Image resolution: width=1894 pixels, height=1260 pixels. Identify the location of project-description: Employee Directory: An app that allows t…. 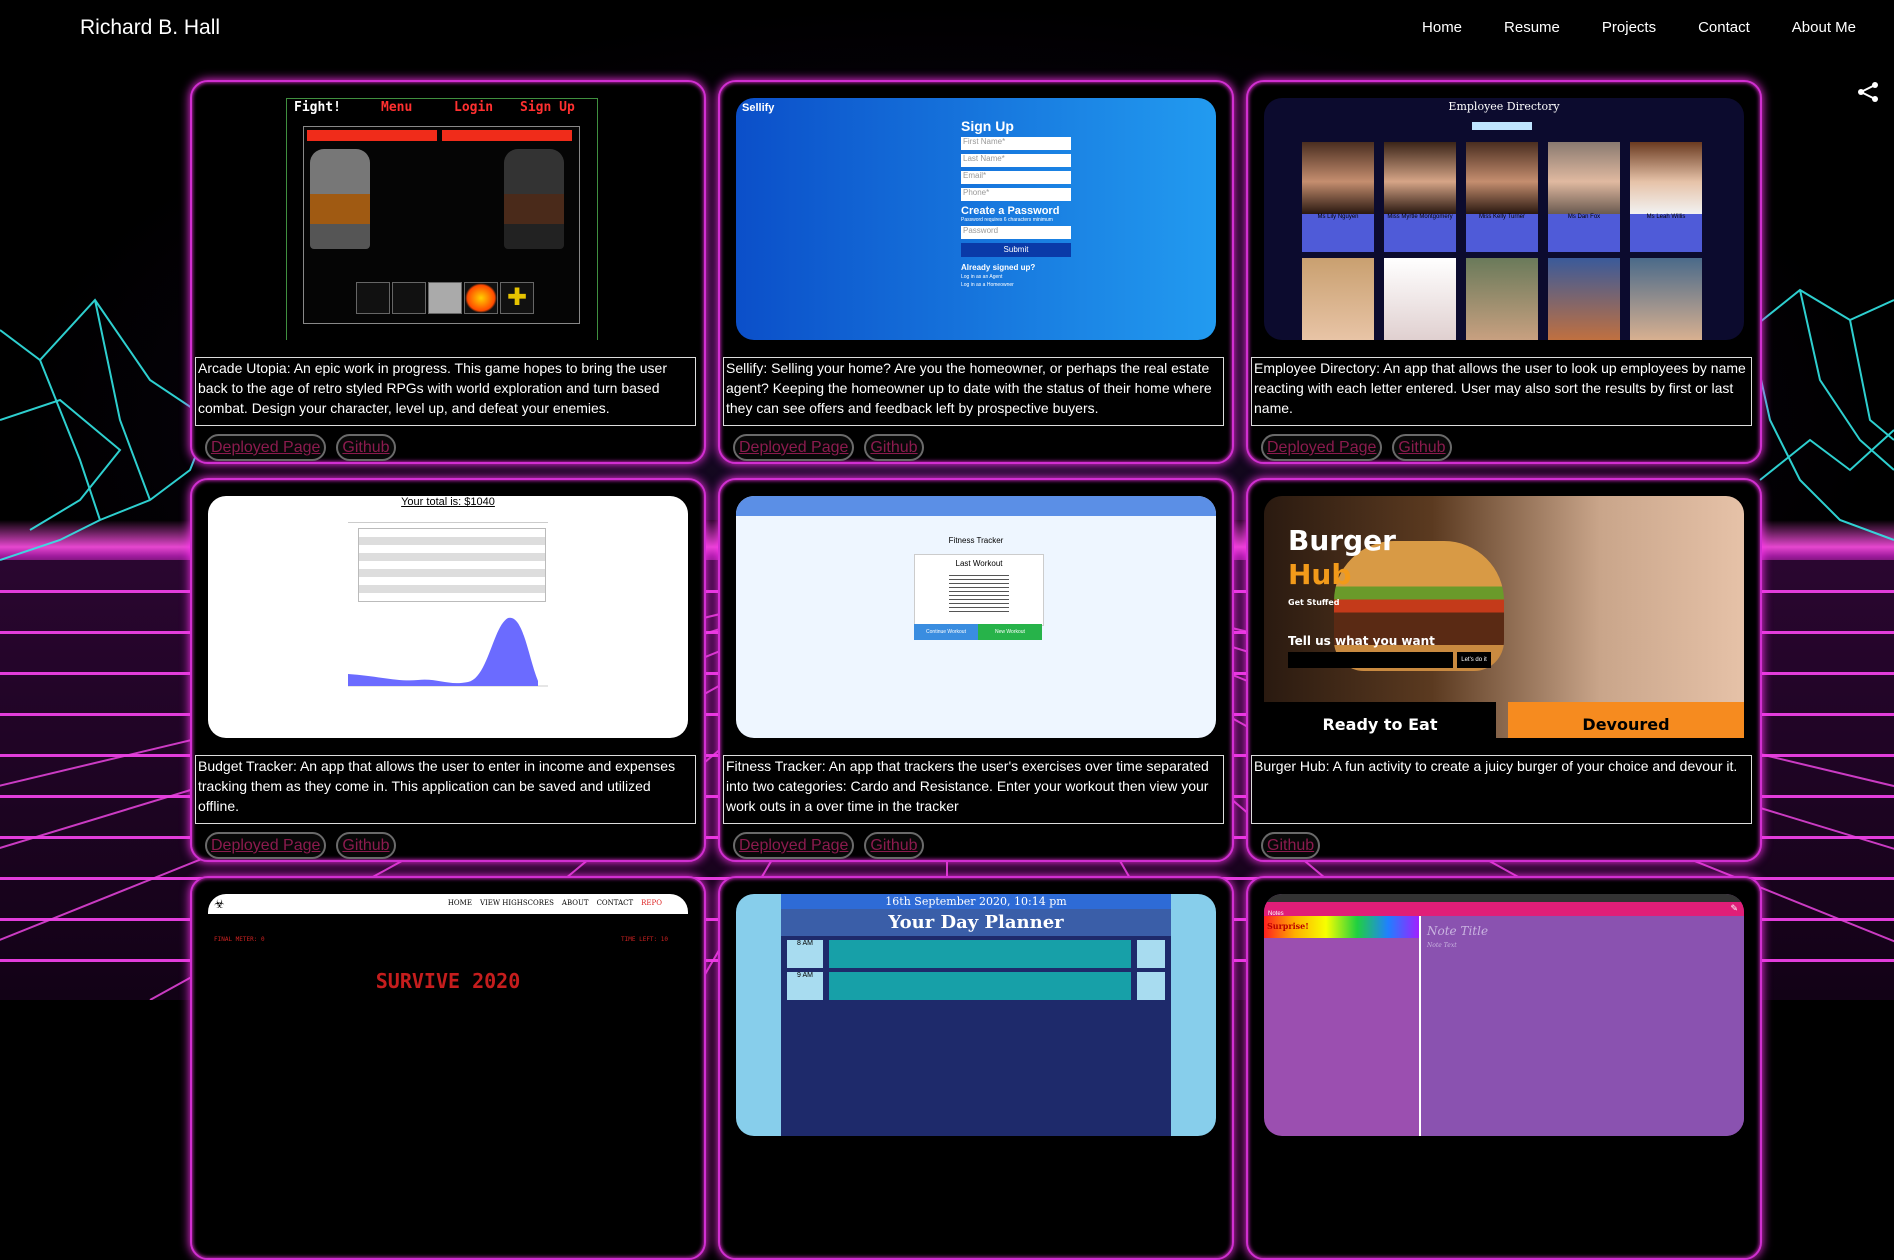
(1501, 391).